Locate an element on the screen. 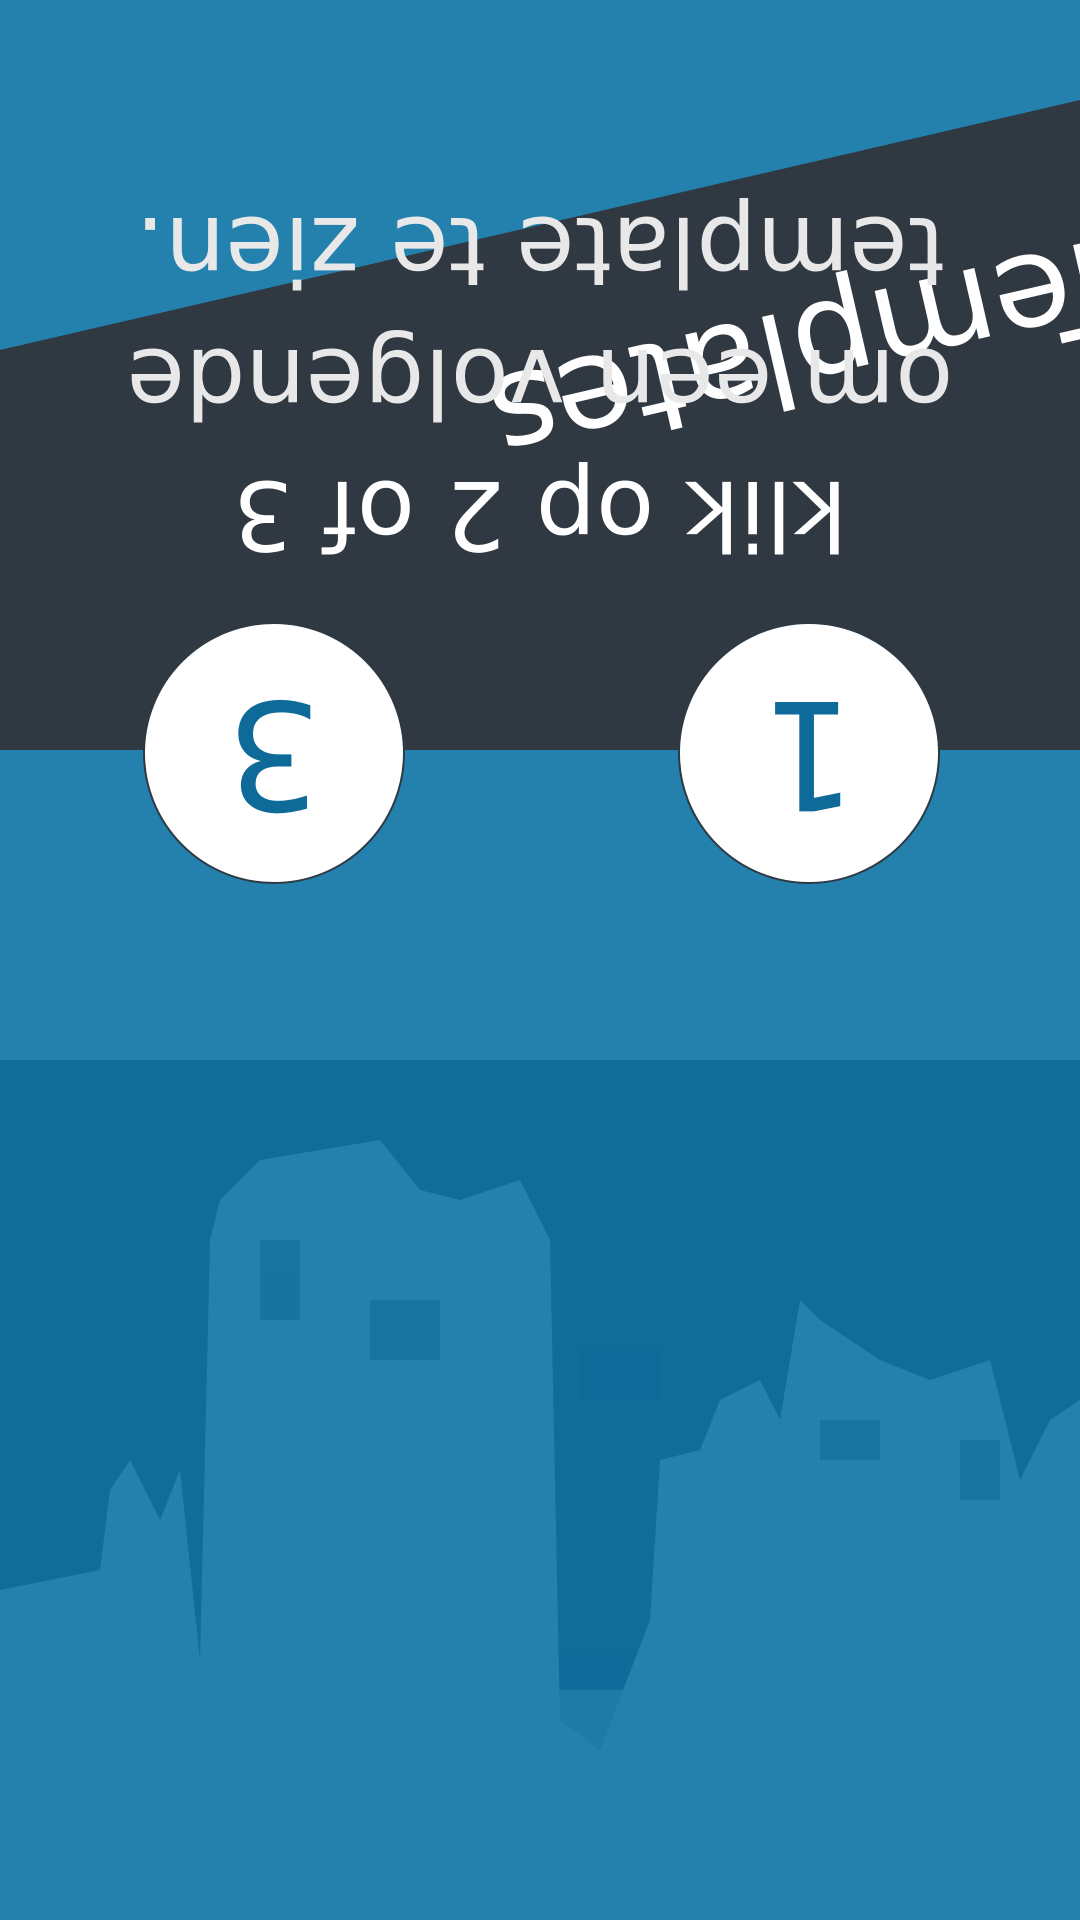 Image resolution: width=1080 pixels, height=1920 pixels. template-3-label: 3 is located at coordinates (274, 753).